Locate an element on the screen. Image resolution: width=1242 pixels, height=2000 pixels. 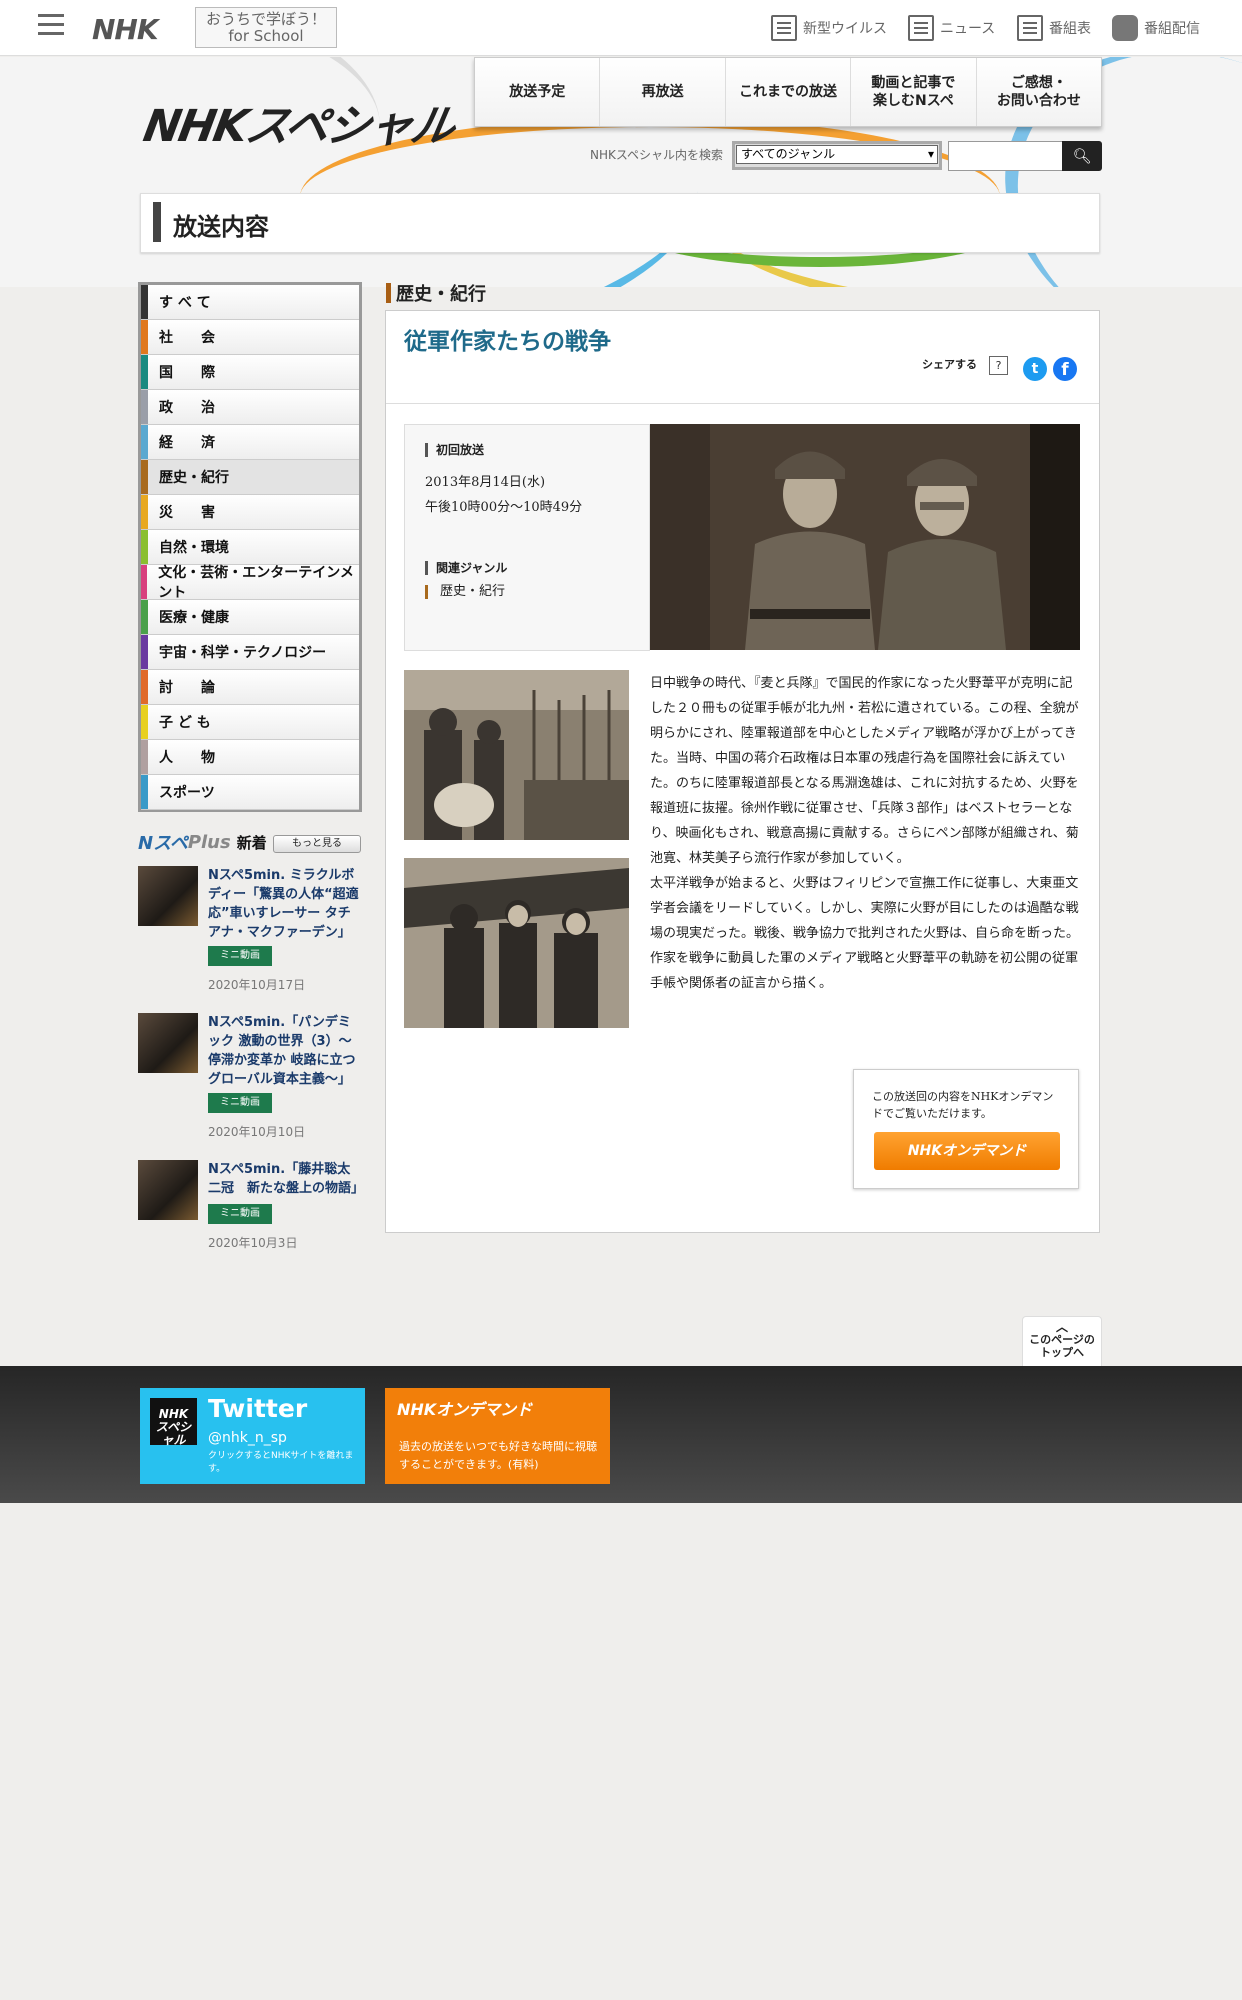
genre-menu-label: 宇宙・科学・テクノロジー is located at coordinates (243, 653).